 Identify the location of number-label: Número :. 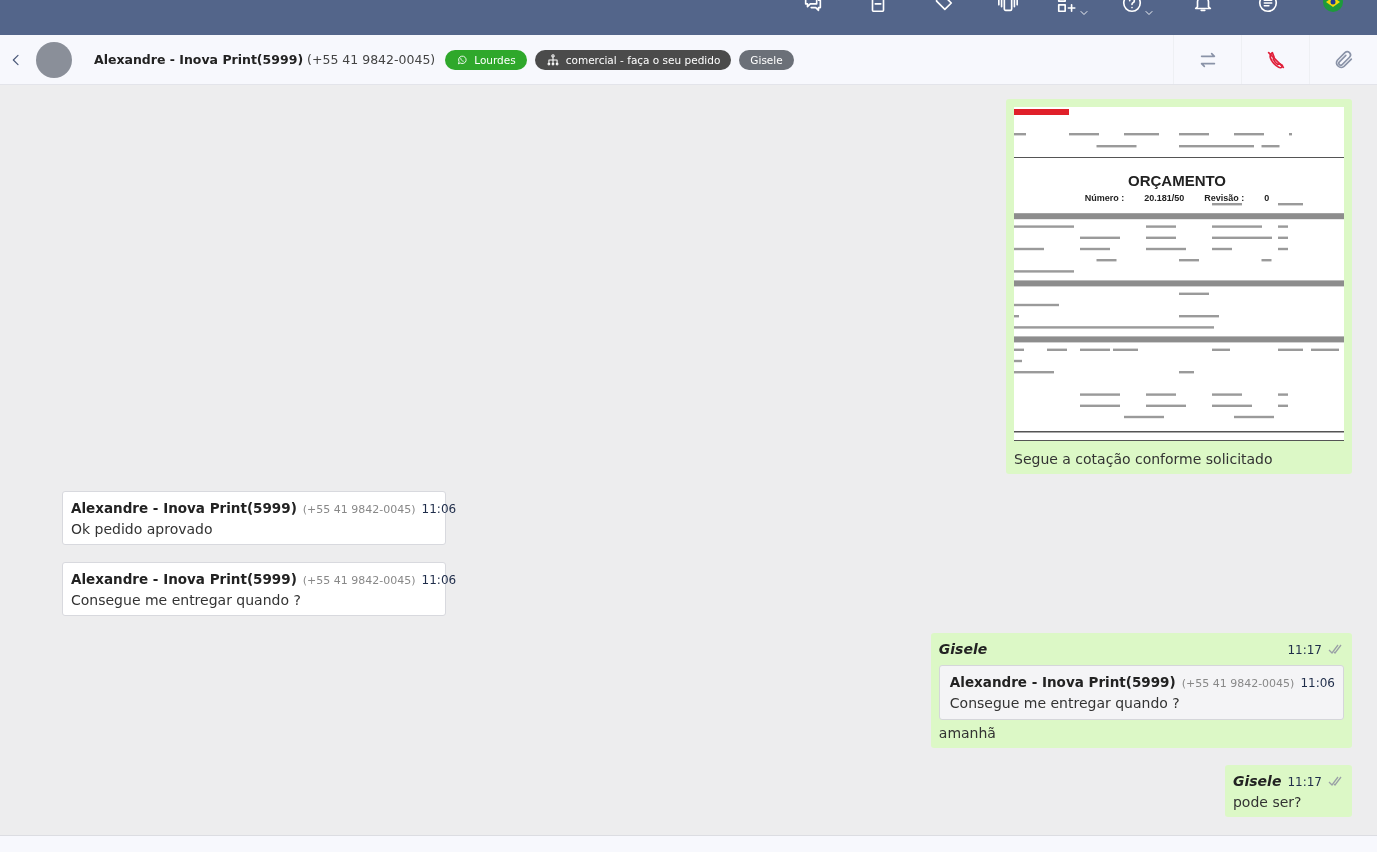
(1104, 198).